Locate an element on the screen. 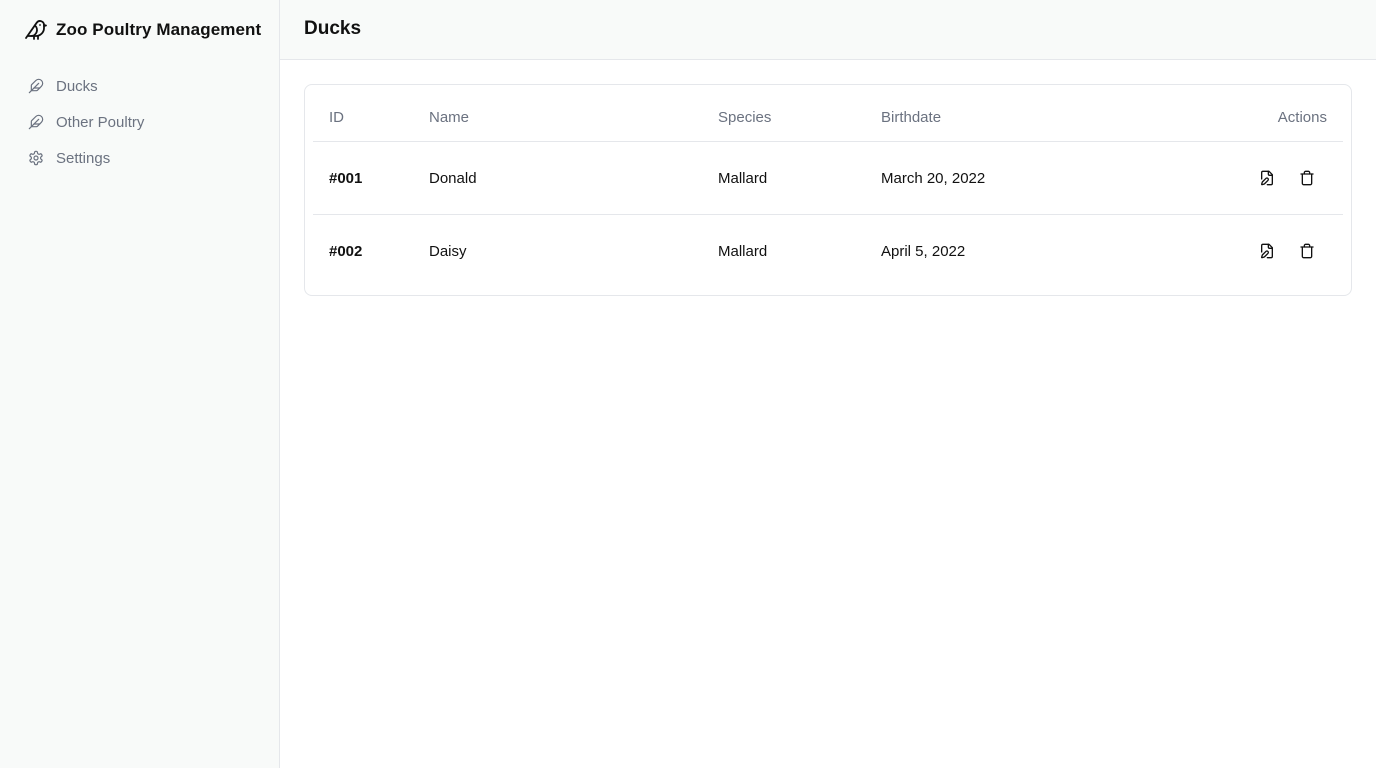 The width and height of the screenshot is (1376, 768). brand: Zoo Poultry Management is located at coordinates (142, 30).